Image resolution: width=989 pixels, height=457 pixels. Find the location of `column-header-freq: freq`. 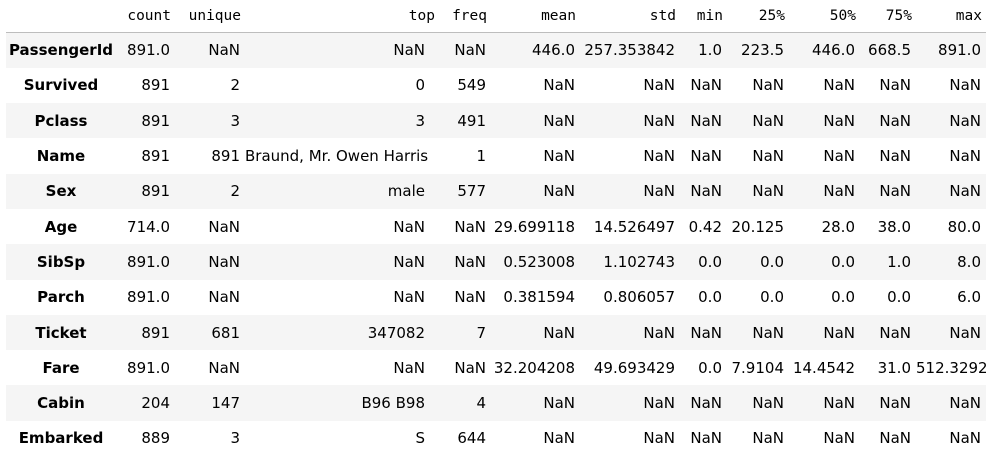

column-header-freq: freq is located at coordinates (465, 16).